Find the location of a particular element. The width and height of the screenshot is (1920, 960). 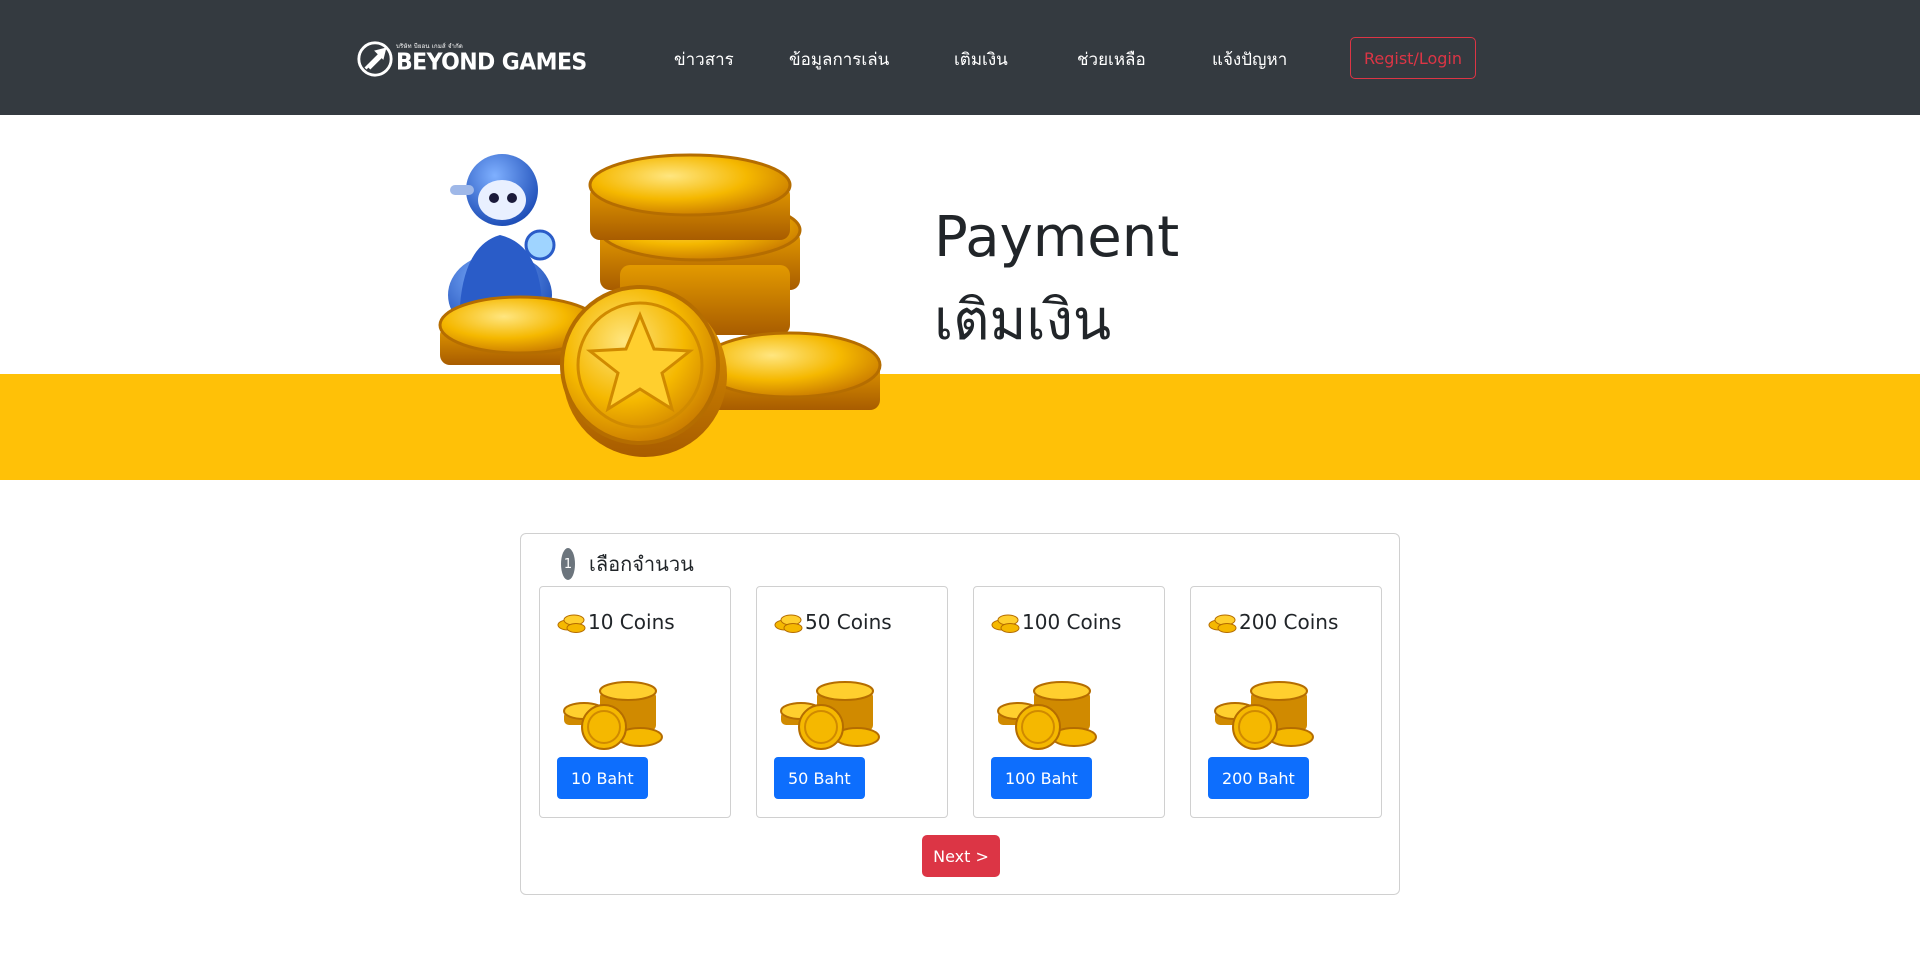

step-label: เลือกจำนวน is located at coordinates (641, 564).